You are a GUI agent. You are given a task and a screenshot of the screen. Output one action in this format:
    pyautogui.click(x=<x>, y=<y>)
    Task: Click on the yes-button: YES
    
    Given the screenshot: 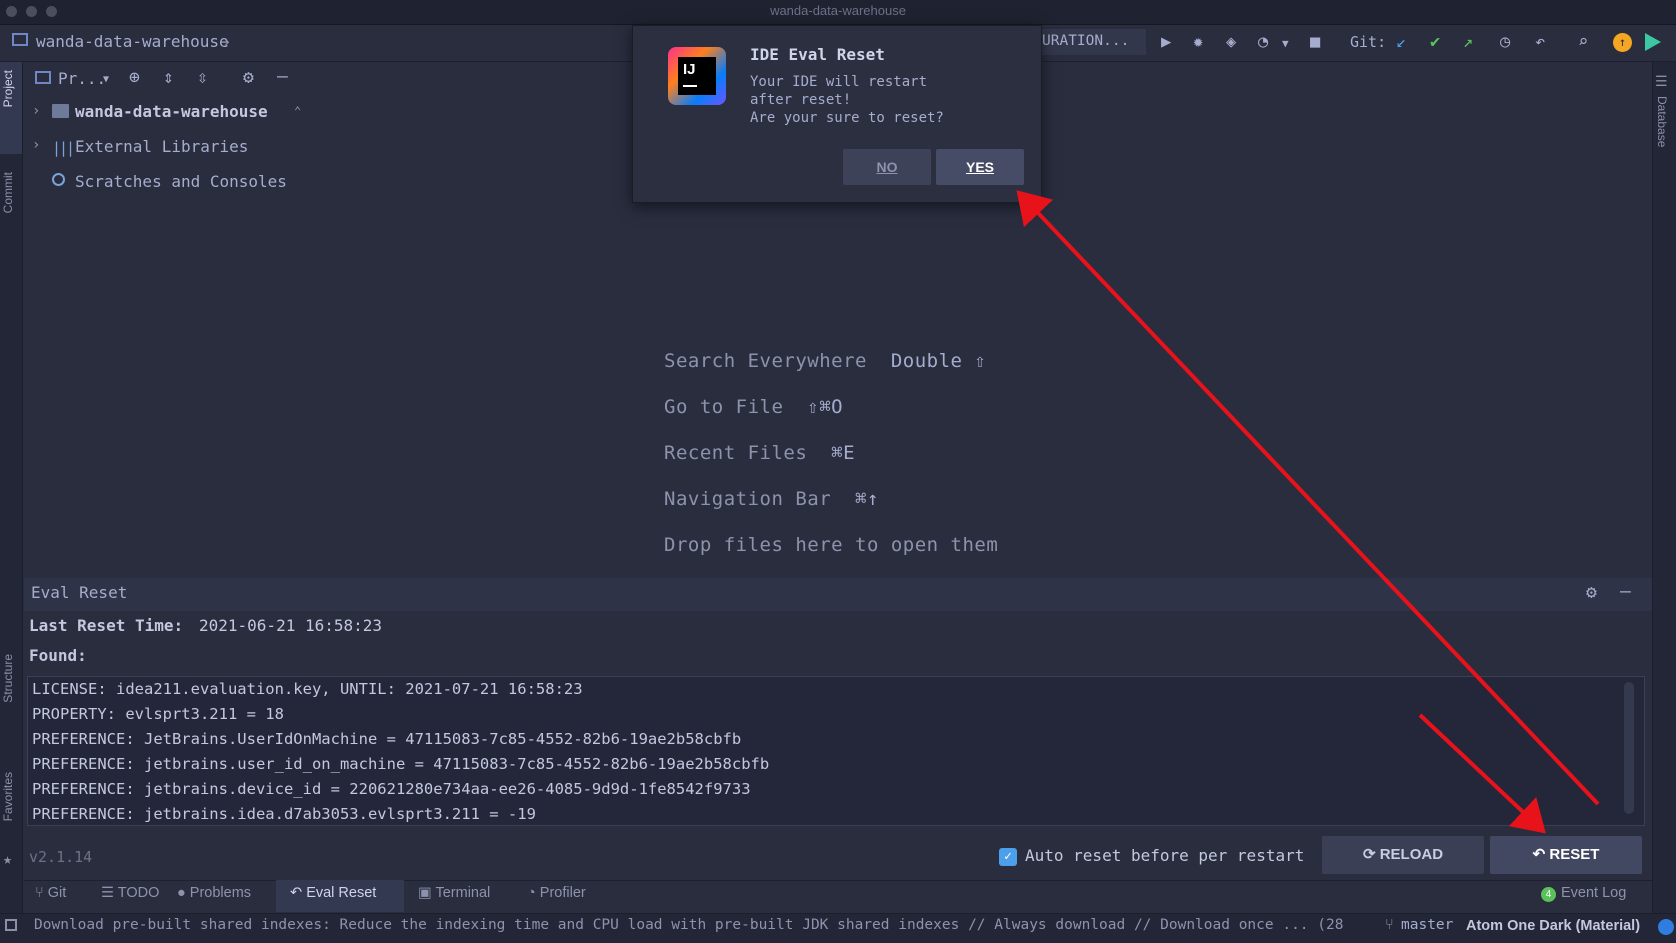 What is the action you would take?
    pyautogui.click(x=980, y=167)
    